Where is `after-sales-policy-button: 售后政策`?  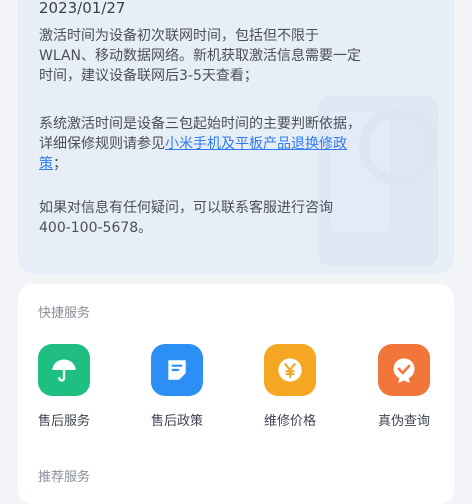 after-sales-policy-button: 售后政策 is located at coordinates (177, 386).